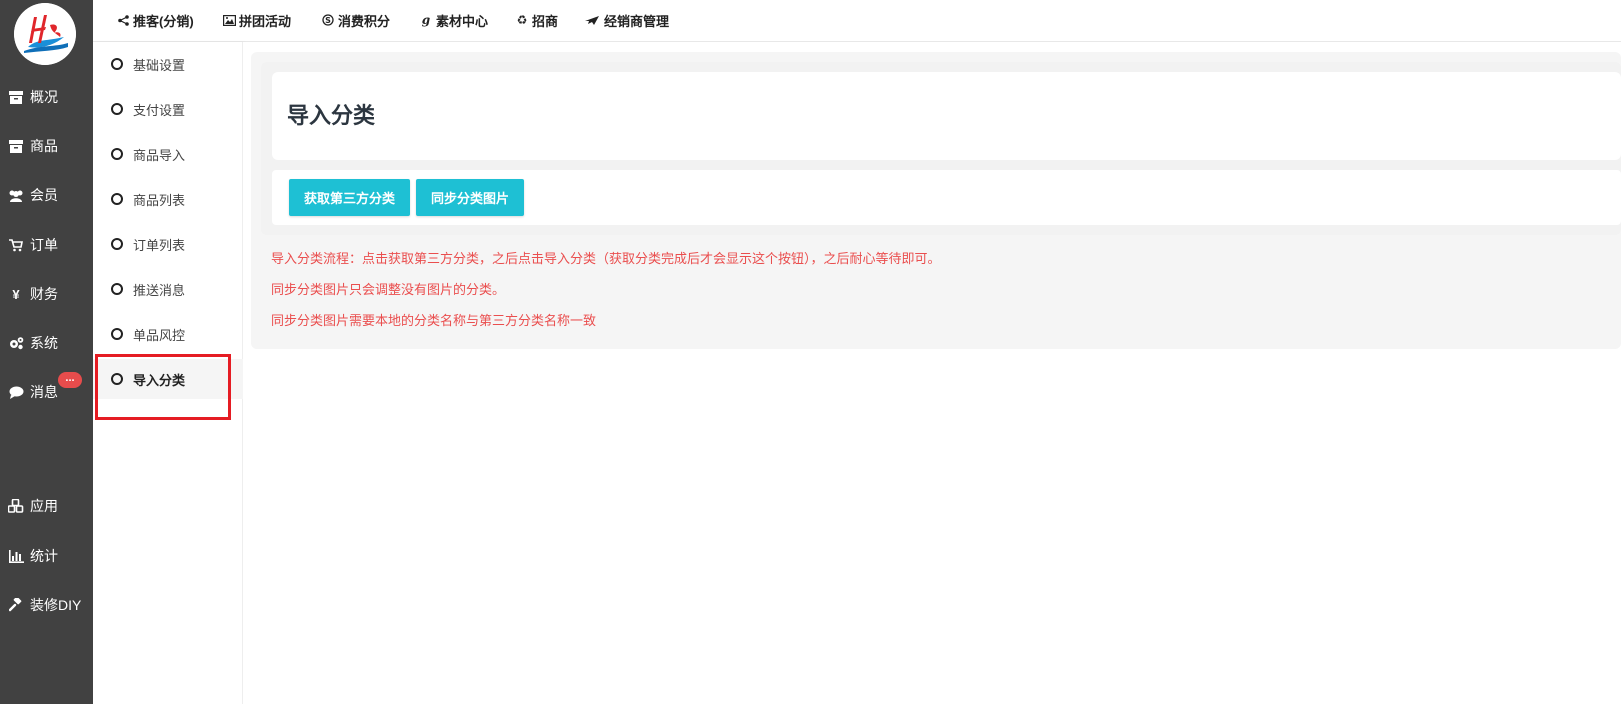  What do you see at coordinates (331, 115) in the screenshot?
I see `page-title: 导入分类` at bounding box center [331, 115].